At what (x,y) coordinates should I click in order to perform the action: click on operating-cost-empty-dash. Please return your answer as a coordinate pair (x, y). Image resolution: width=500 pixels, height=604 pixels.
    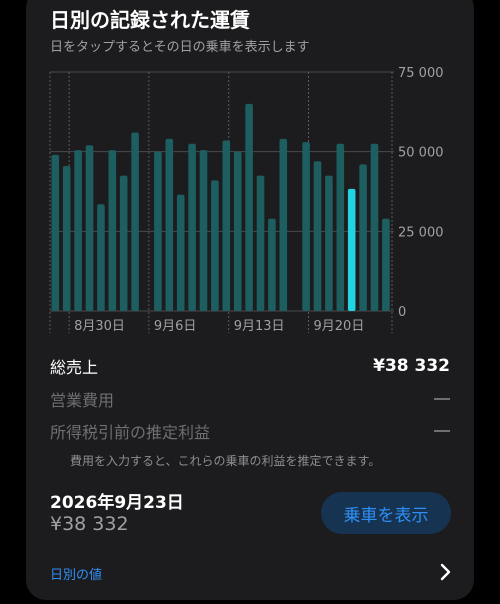
    Looking at the image, I should click on (442, 399).